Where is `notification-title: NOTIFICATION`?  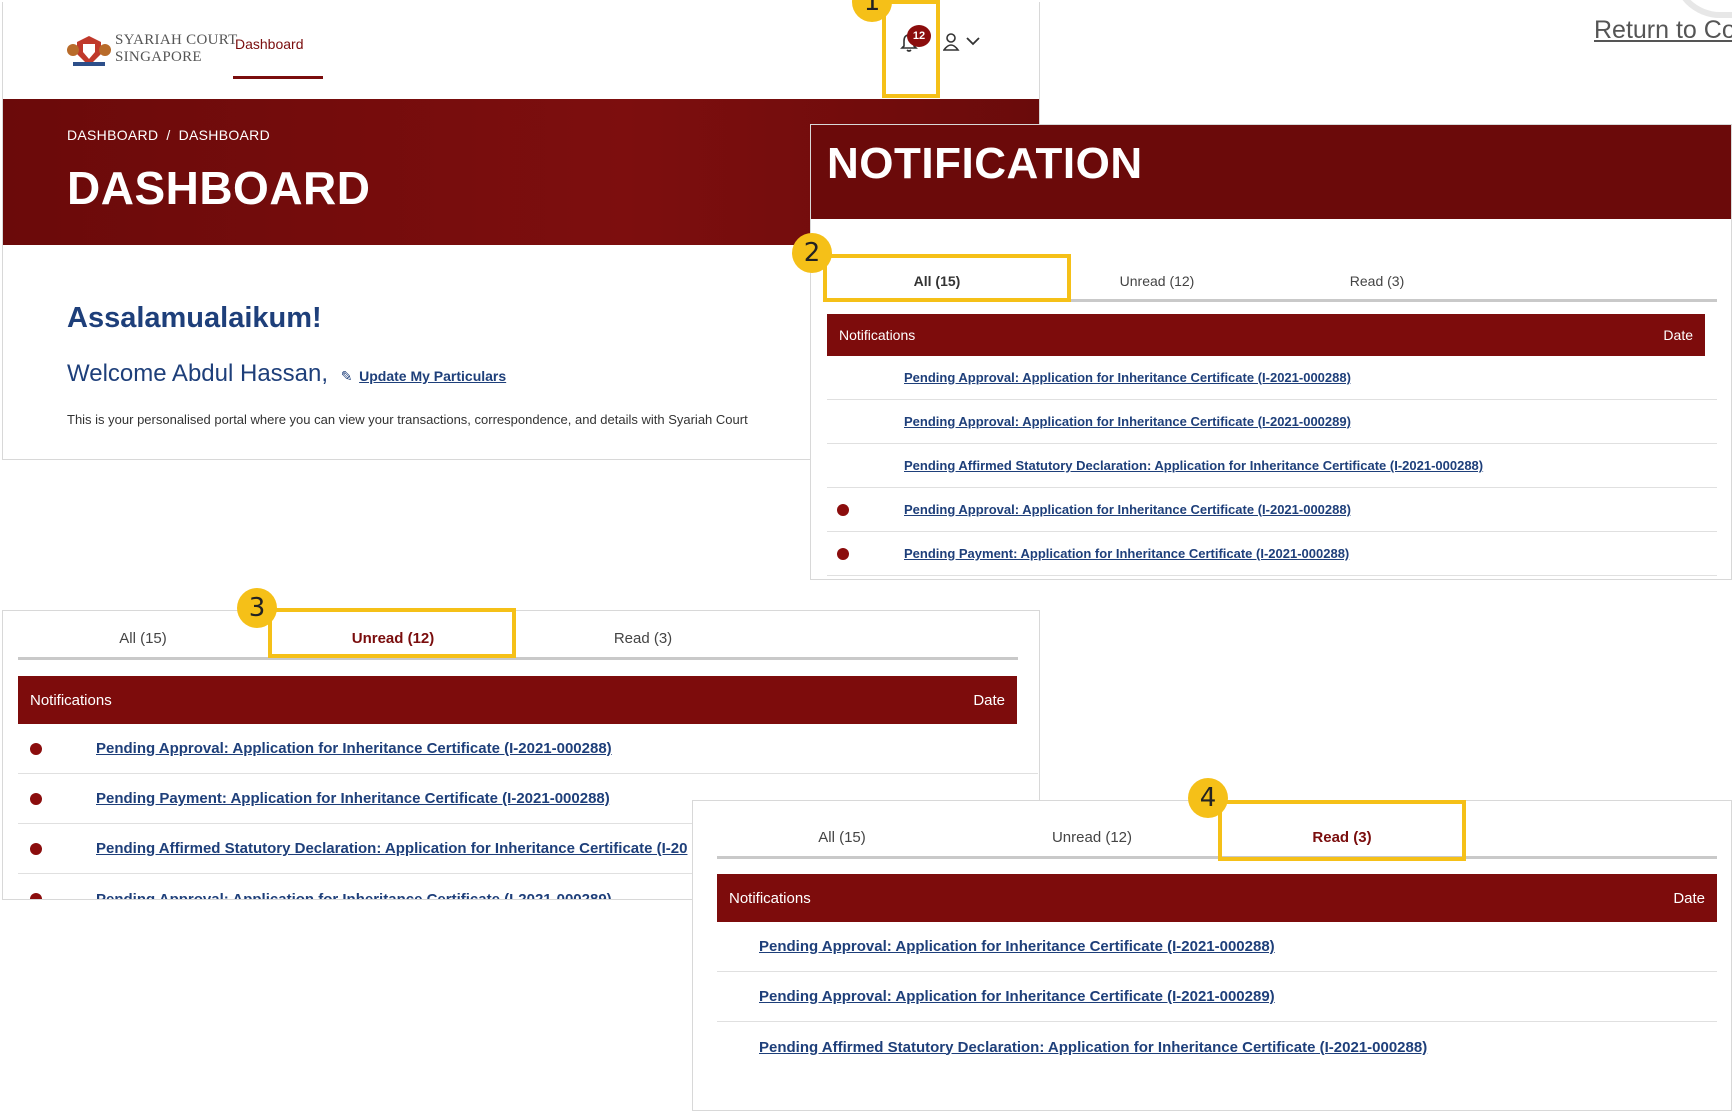
notification-title: NOTIFICATION is located at coordinates (985, 163).